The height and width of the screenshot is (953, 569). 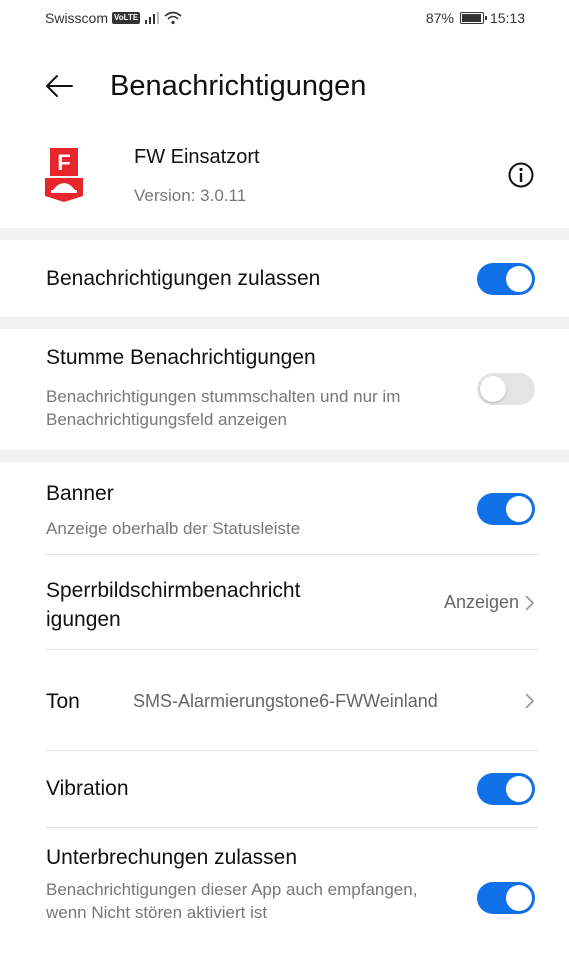 I want to click on banner-toggle, so click(x=506, y=509).